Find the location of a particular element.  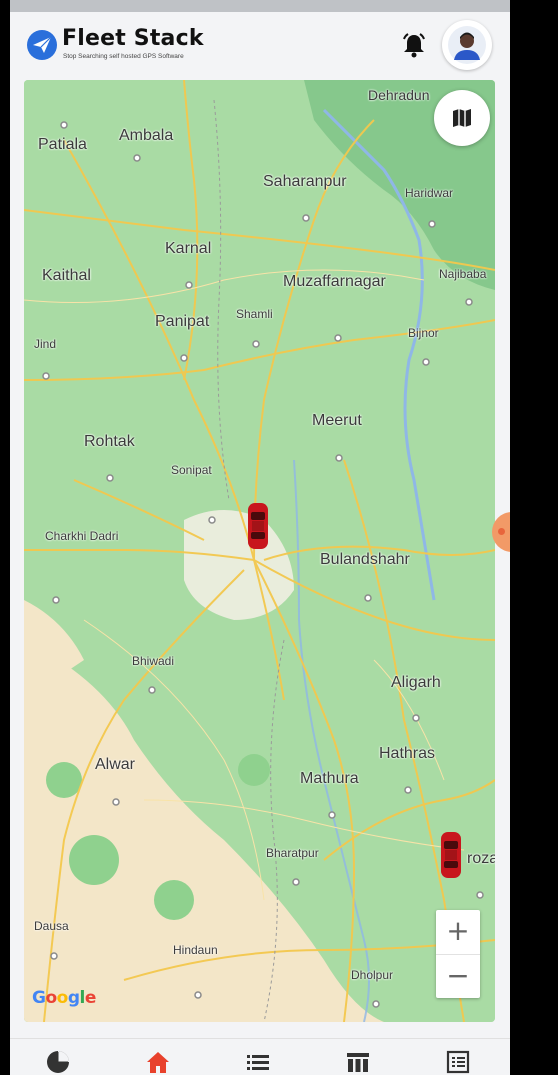

bottom-nav is located at coordinates (260, 1056).